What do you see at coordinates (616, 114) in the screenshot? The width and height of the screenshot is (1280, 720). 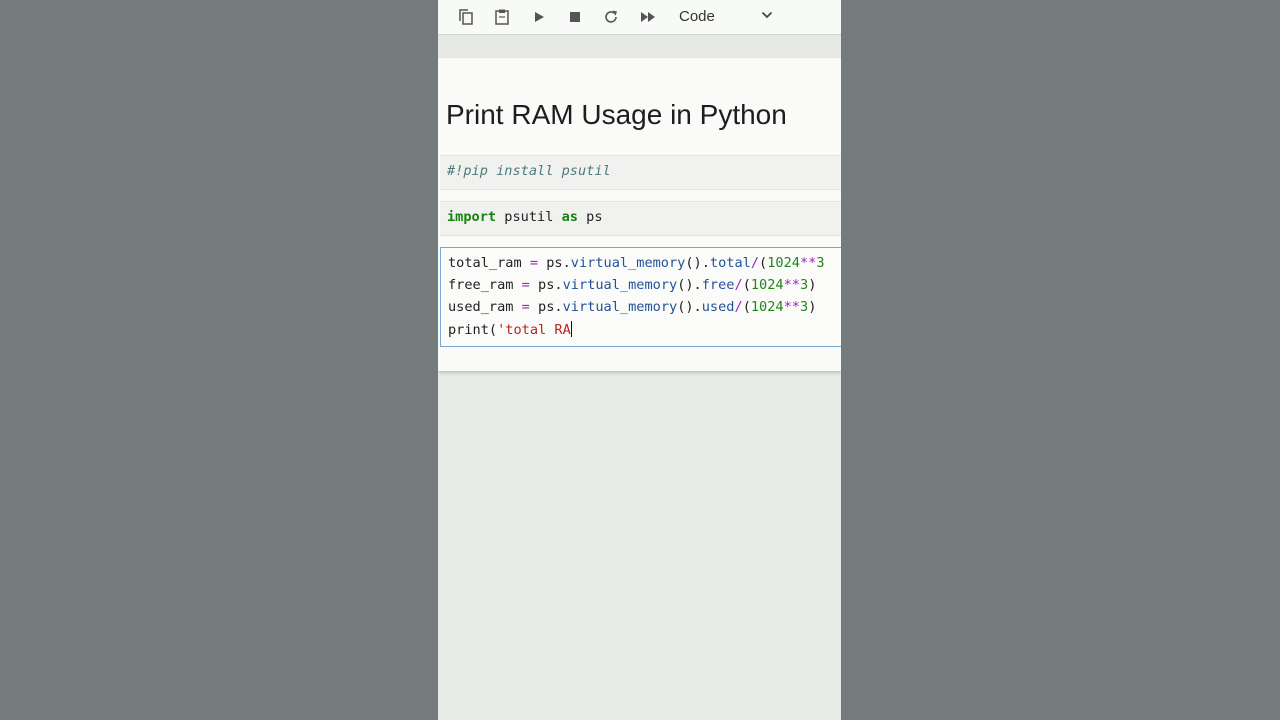 I see `markdown-heading: Print RAM Usage in Python` at bounding box center [616, 114].